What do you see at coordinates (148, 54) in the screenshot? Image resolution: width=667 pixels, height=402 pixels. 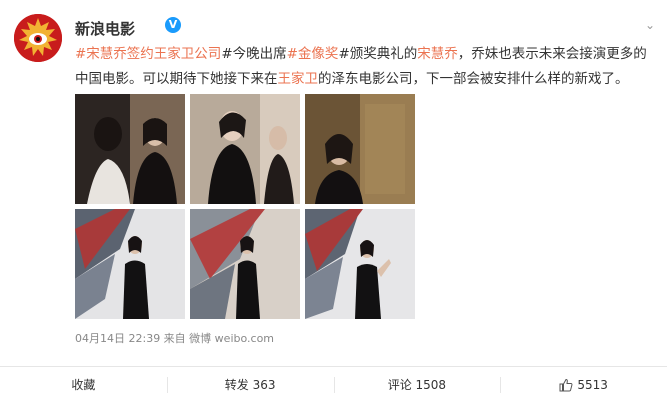 I see `hashtag-link: #宋慧乔签约王家卫公司` at bounding box center [148, 54].